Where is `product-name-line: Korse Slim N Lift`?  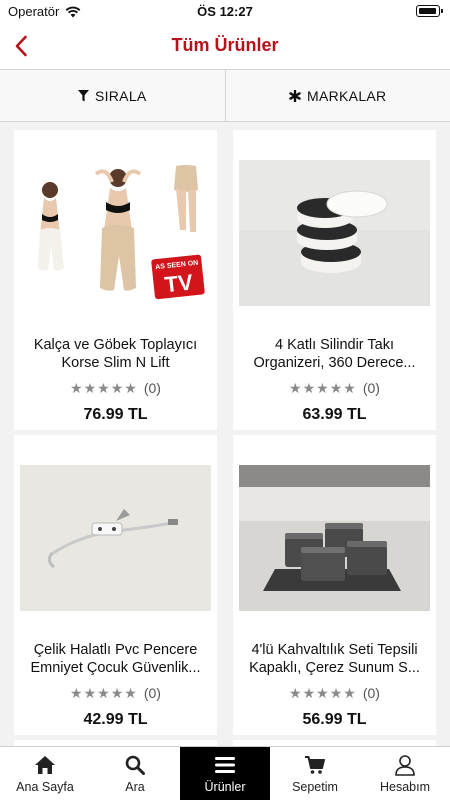
product-name-line: Korse Slim N Lift is located at coordinates (115, 363).